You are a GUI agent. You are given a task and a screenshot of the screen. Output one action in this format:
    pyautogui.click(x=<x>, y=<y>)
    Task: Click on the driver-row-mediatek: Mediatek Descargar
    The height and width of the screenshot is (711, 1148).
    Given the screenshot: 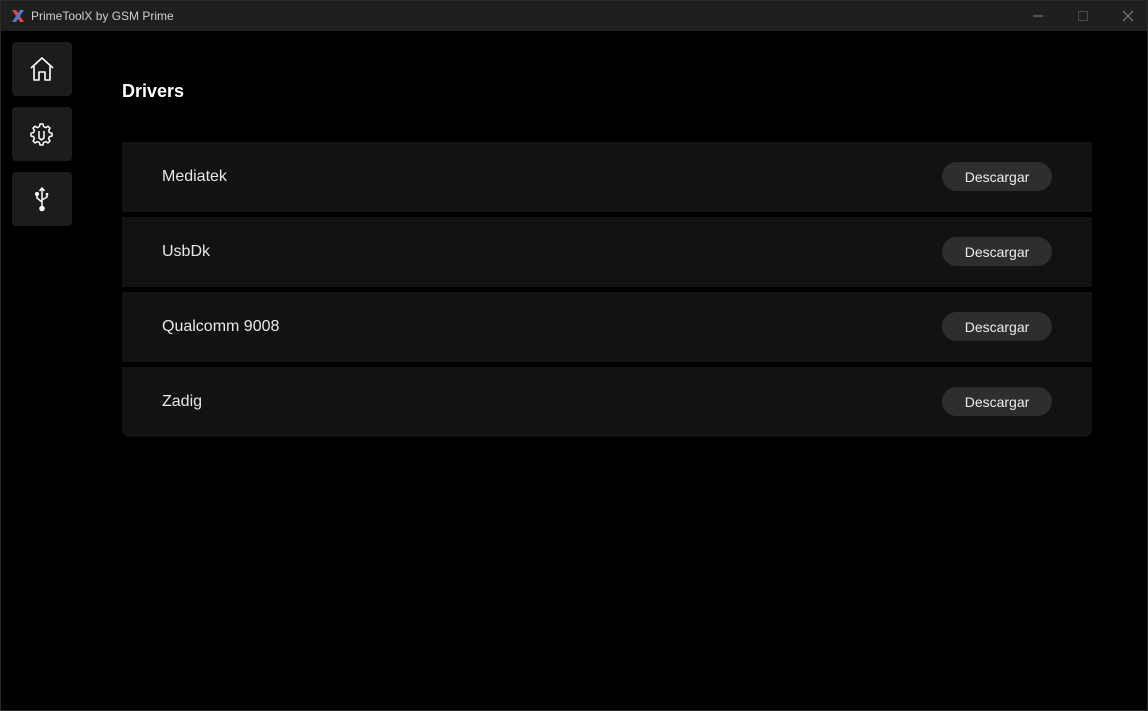 What is the action you would take?
    pyautogui.click(x=607, y=177)
    